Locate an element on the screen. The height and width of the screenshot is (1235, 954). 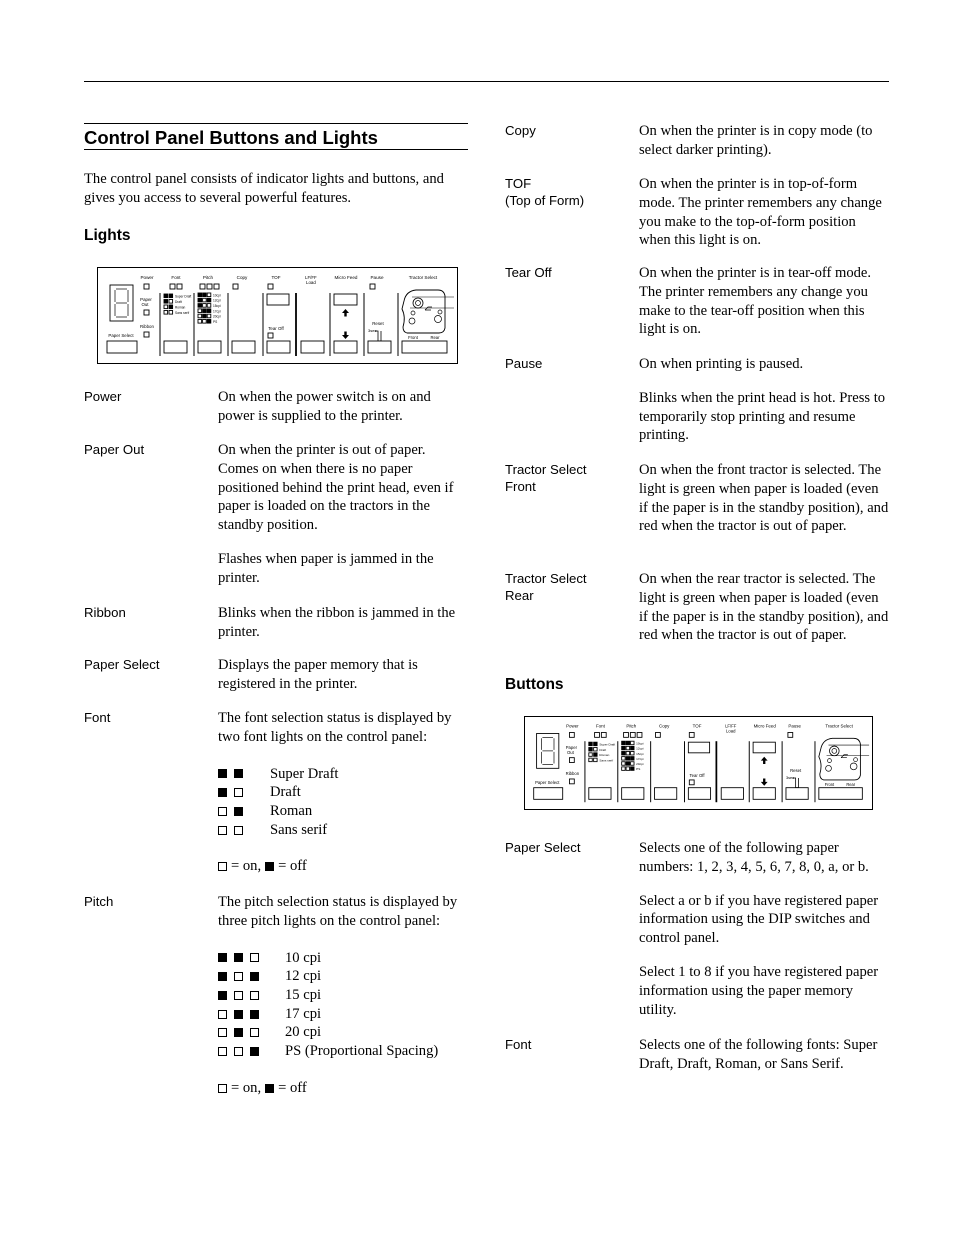
section-title: Control Panel Buttons and Lights is located at coordinates (276, 136).